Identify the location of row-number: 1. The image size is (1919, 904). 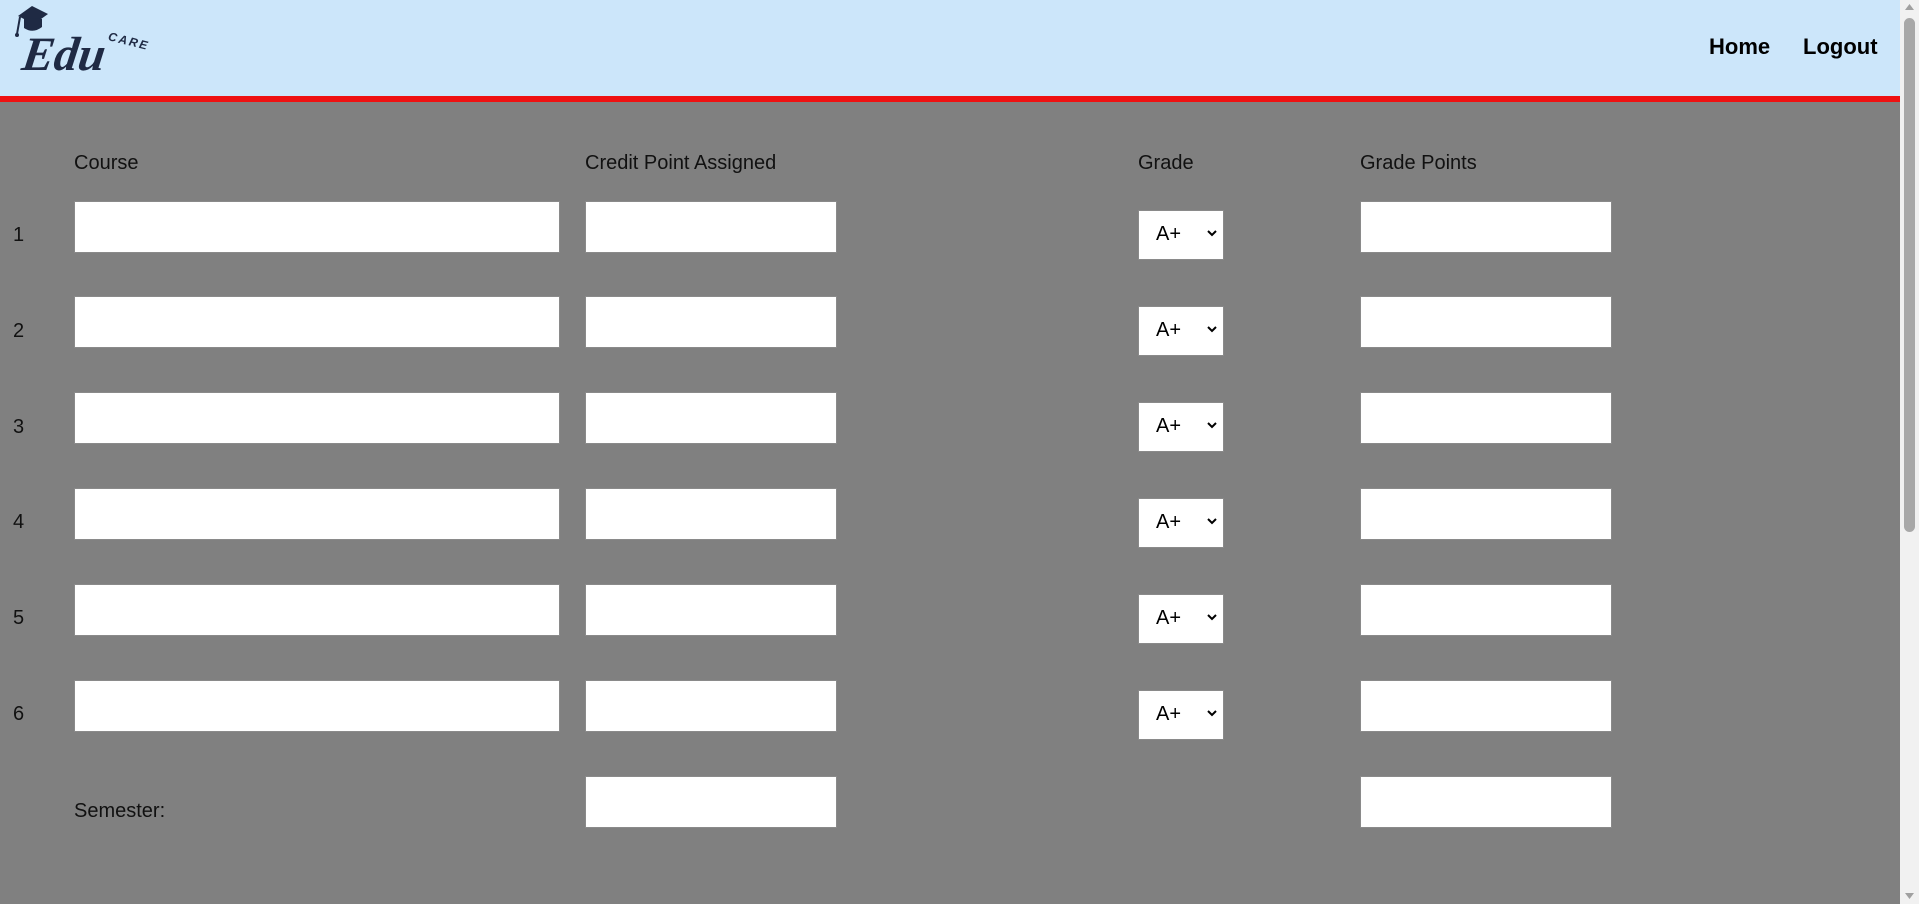
(19, 235).